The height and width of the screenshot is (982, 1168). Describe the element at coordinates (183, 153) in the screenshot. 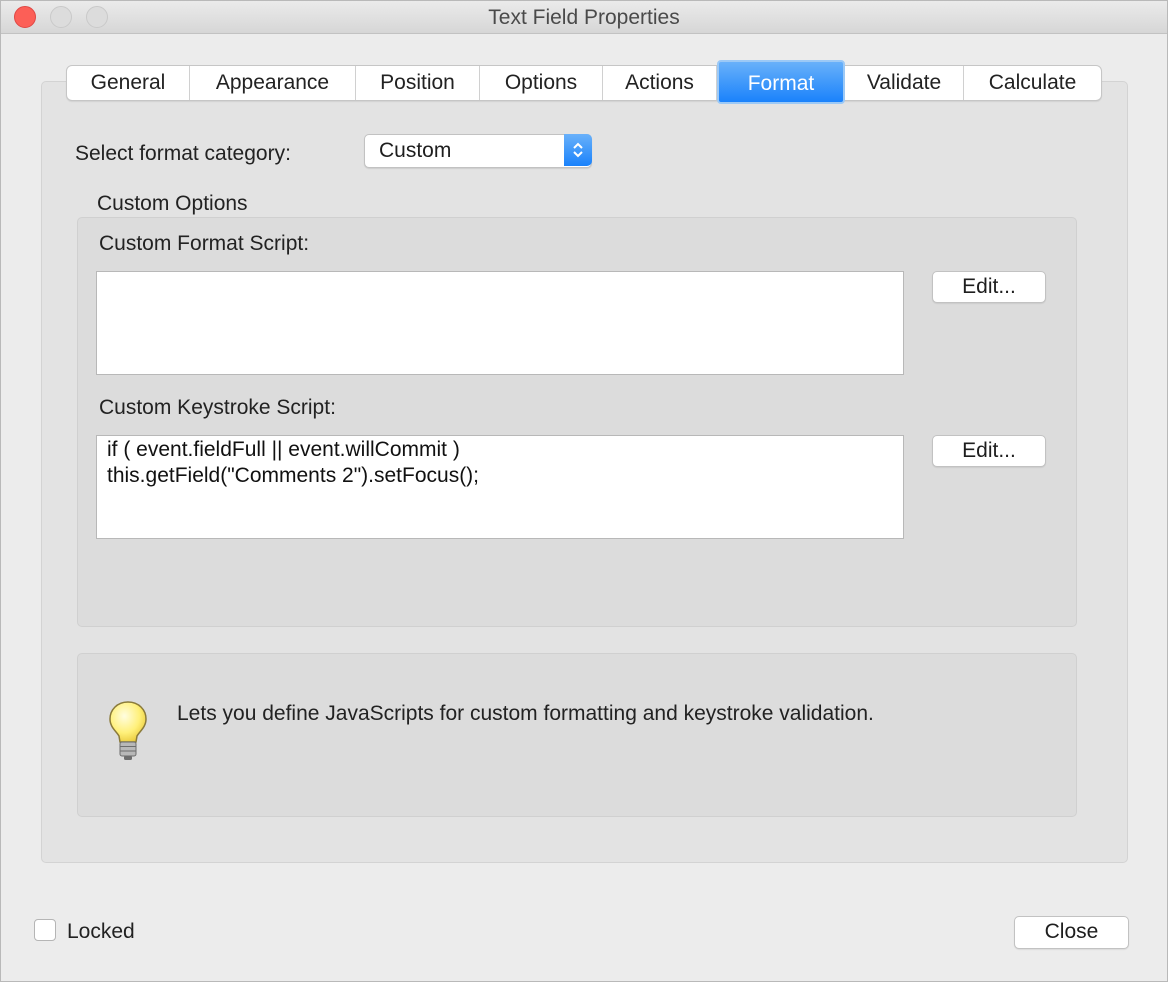

I see `format-category-label: Select format category:` at that location.